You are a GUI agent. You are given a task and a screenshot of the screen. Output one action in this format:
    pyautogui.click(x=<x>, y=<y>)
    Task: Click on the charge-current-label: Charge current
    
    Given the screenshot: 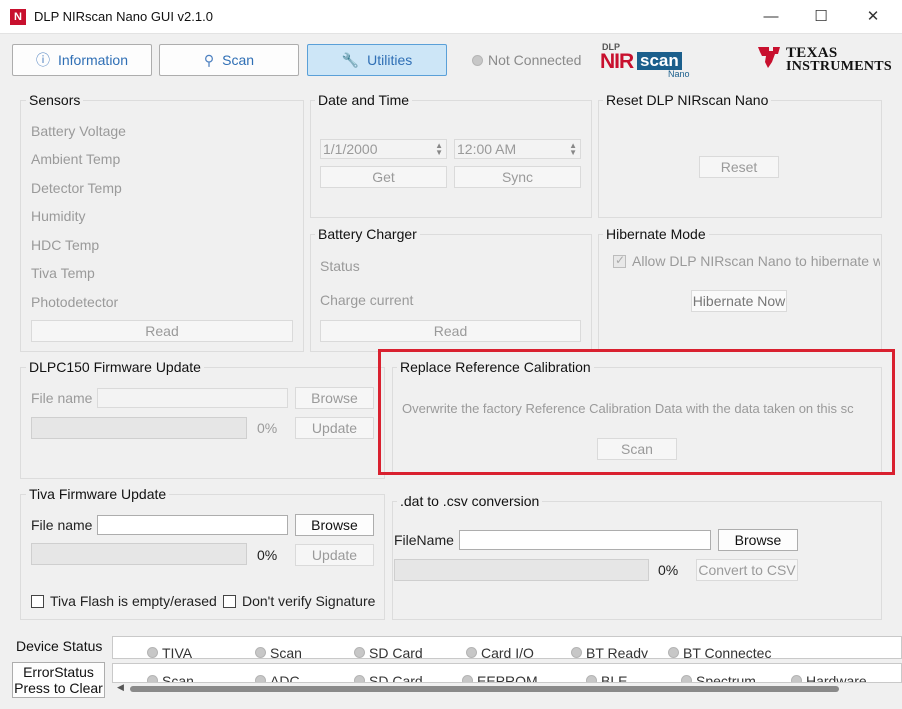 What is the action you would take?
    pyautogui.click(x=367, y=300)
    